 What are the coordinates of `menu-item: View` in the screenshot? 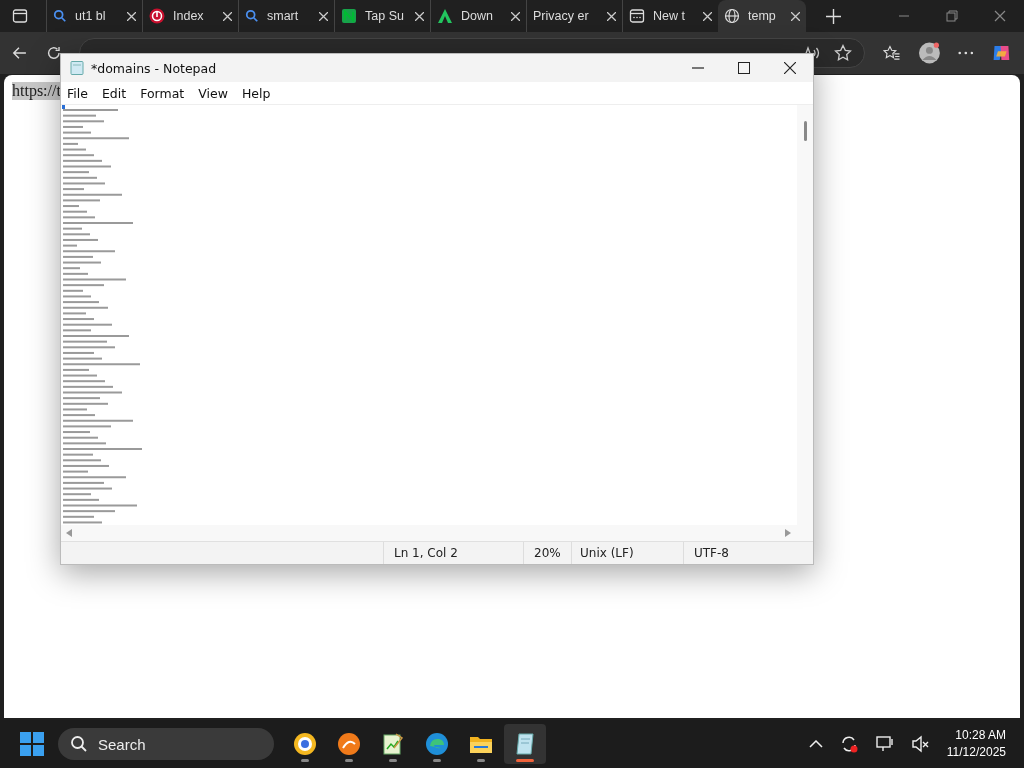 It's located at (213, 93).